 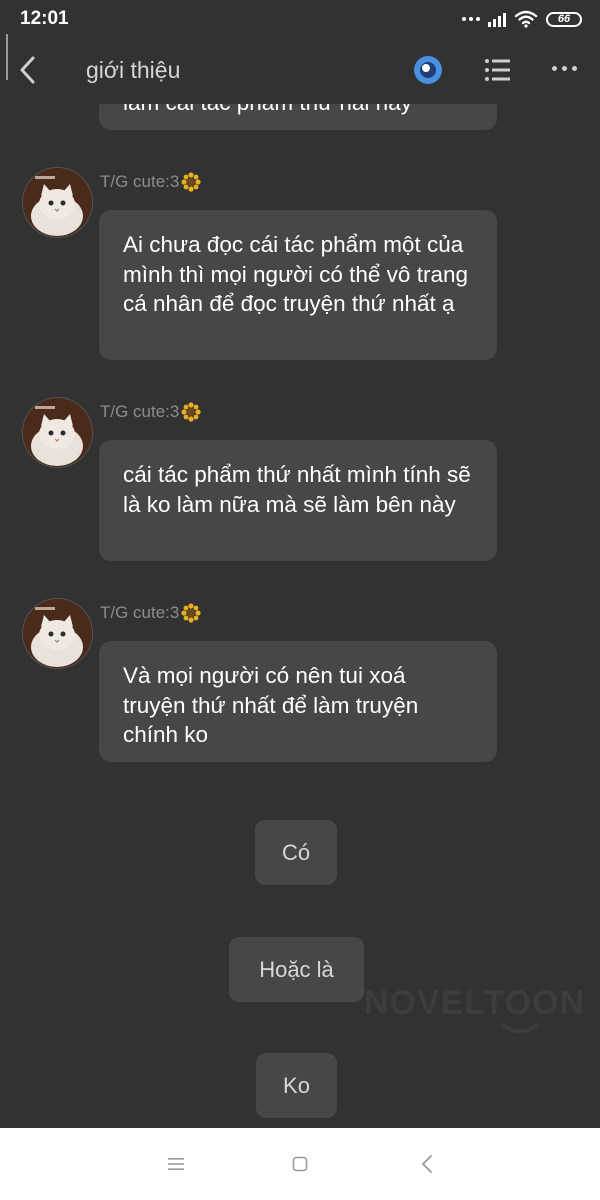 I want to click on system-nav-bar, so click(x=300, y=1164).